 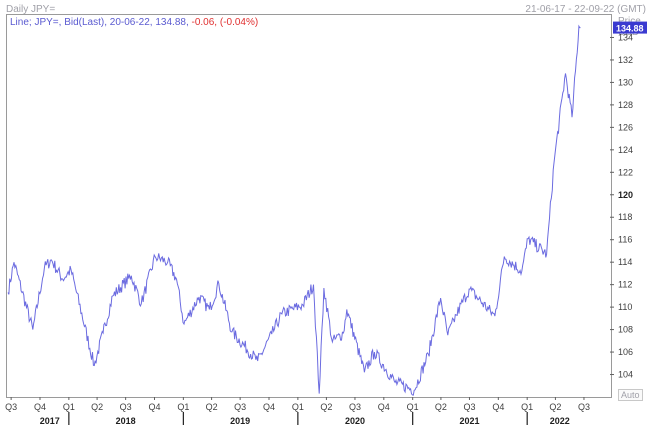 I want to click on y-tick-label: 112, so click(x=625, y=285).